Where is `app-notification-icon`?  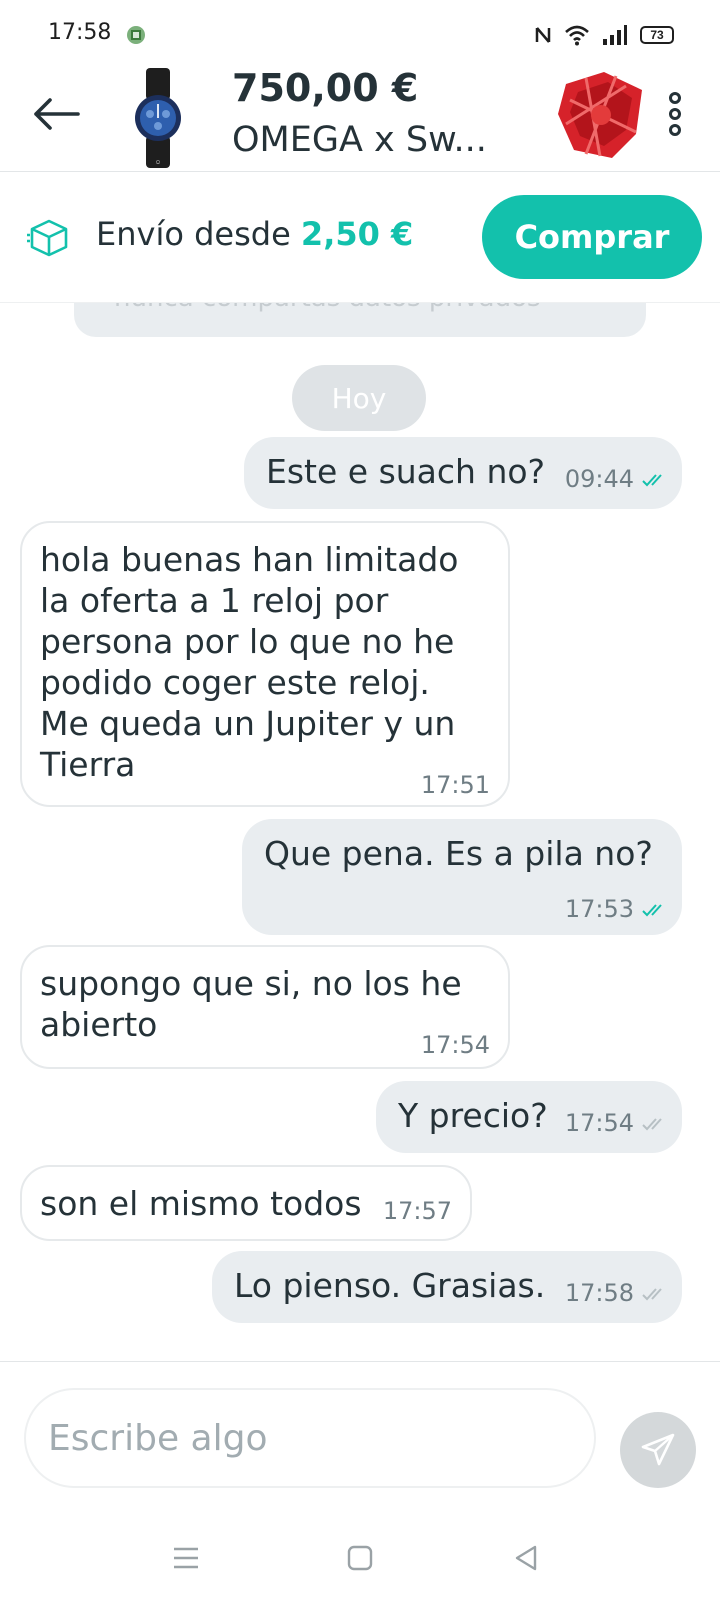
app-notification-icon is located at coordinates (136, 35).